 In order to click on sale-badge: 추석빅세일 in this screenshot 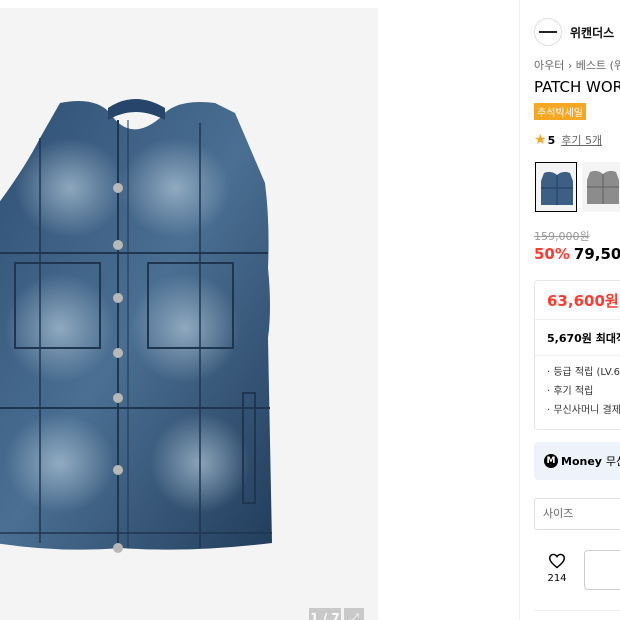, I will do `click(560, 111)`.